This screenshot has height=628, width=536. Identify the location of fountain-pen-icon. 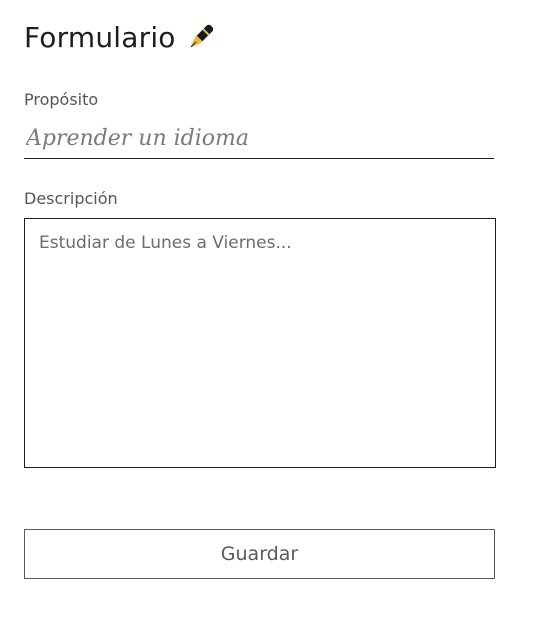
(201, 37).